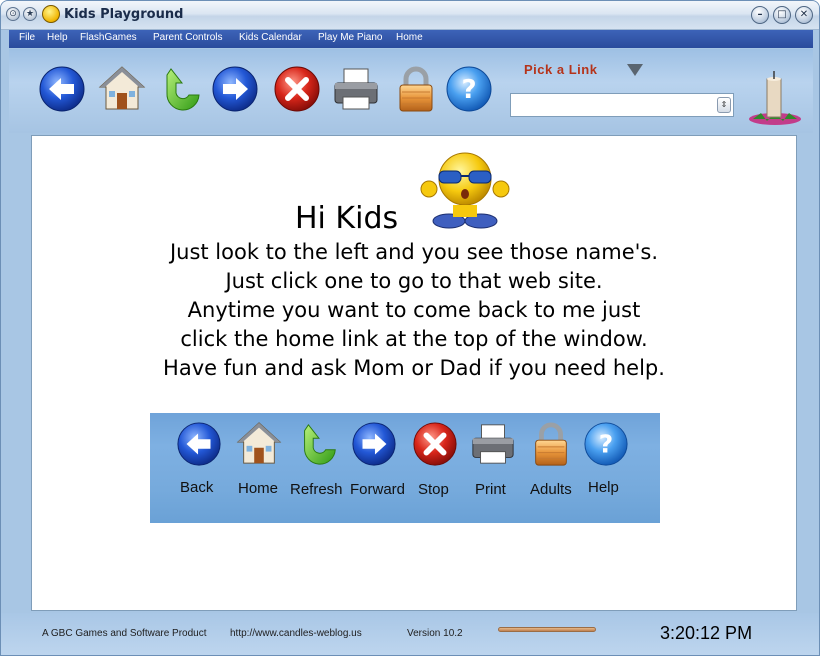  What do you see at coordinates (350, 37) in the screenshot?
I see `menu-play-me-piano: Play Me Piano` at bounding box center [350, 37].